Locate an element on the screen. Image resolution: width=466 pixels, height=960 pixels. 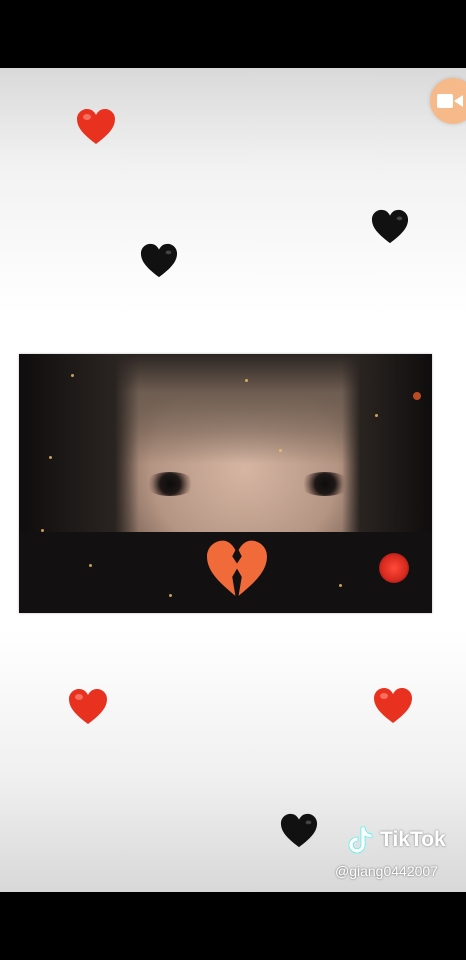
left-eye is located at coordinates (170, 484).